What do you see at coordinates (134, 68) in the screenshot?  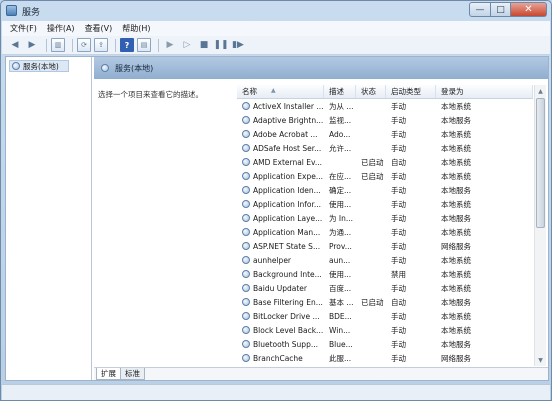 I see `panel-header-title: 服务(本地)` at bounding box center [134, 68].